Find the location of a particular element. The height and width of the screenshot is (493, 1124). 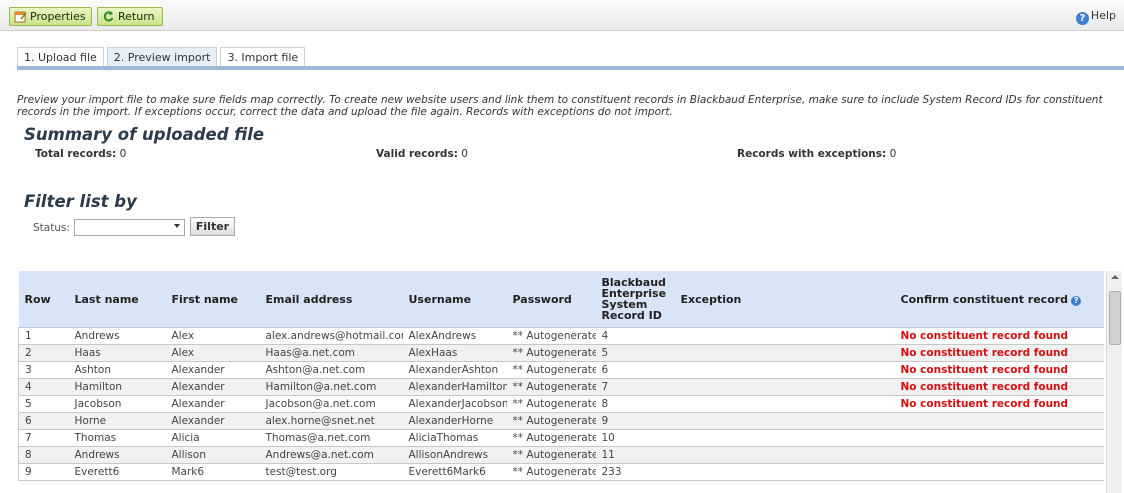

col-header-system-record-id: Blackbaud Enterprise System Record ID is located at coordinates (635, 299).